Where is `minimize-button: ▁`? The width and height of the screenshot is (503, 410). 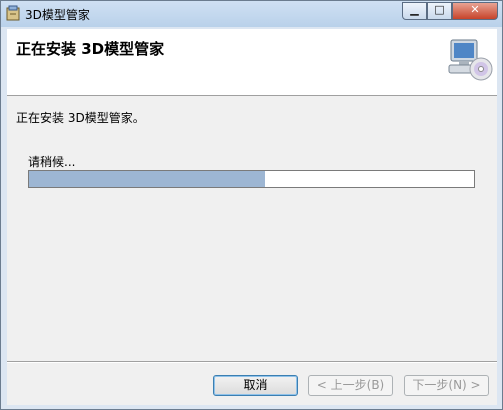 minimize-button: ▁ is located at coordinates (414, 11).